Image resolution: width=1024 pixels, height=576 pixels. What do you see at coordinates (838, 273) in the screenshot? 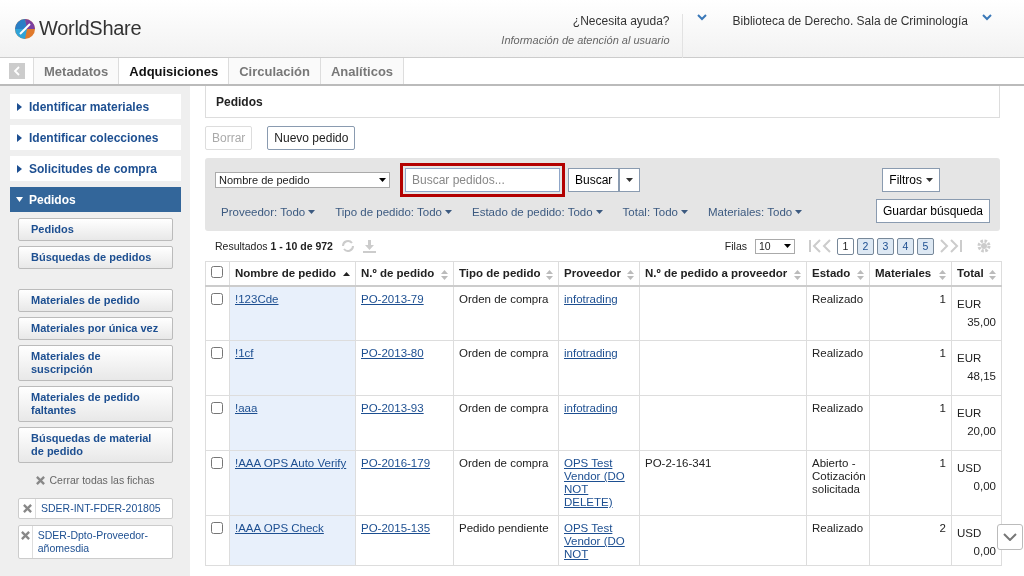
I see `column-header: Estado` at bounding box center [838, 273].